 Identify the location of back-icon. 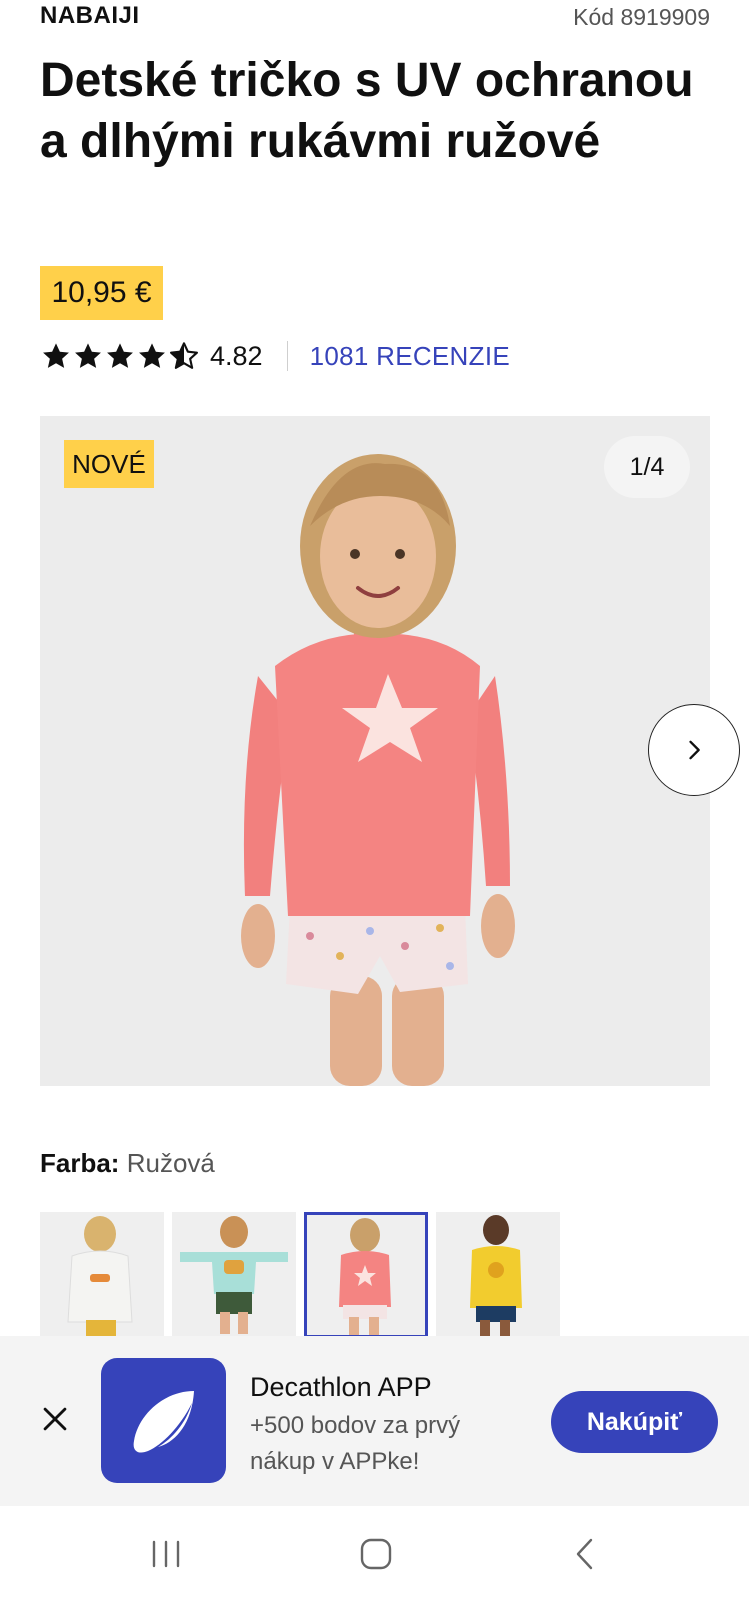
(584, 1554).